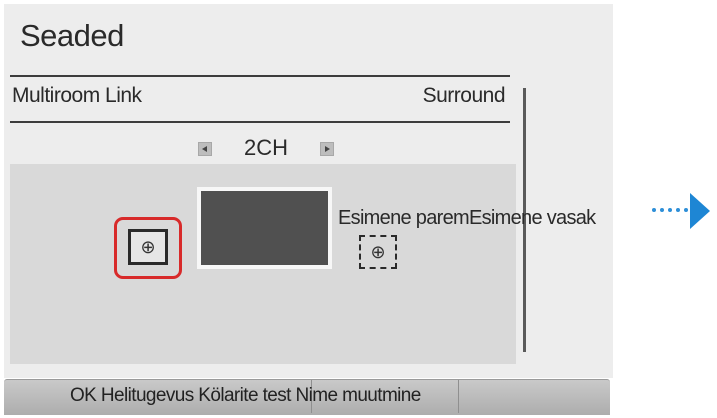 The image size is (717, 418). What do you see at coordinates (205, 149) in the screenshot?
I see `mode-prev-icon` at bounding box center [205, 149].